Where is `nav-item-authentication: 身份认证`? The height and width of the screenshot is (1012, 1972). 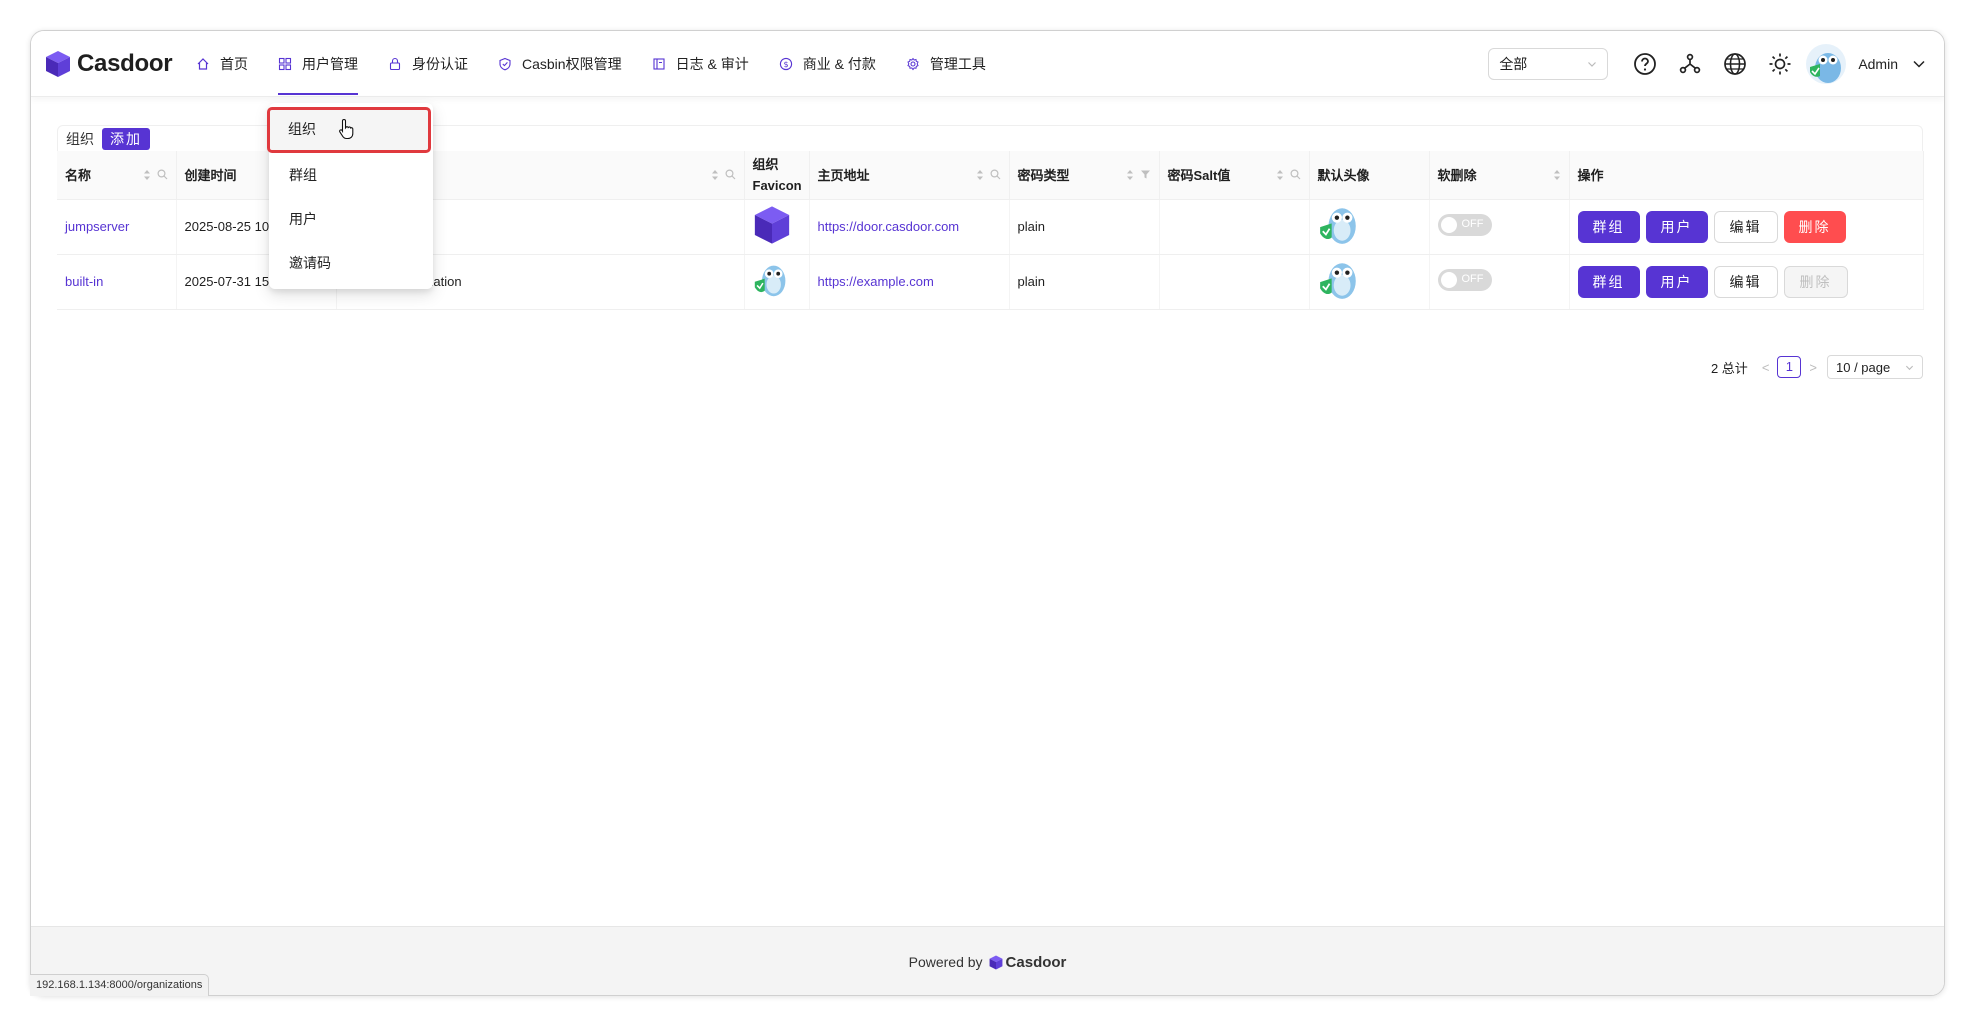
nav-item-authentication: 身份认证 is located at coordinates (428, 64).